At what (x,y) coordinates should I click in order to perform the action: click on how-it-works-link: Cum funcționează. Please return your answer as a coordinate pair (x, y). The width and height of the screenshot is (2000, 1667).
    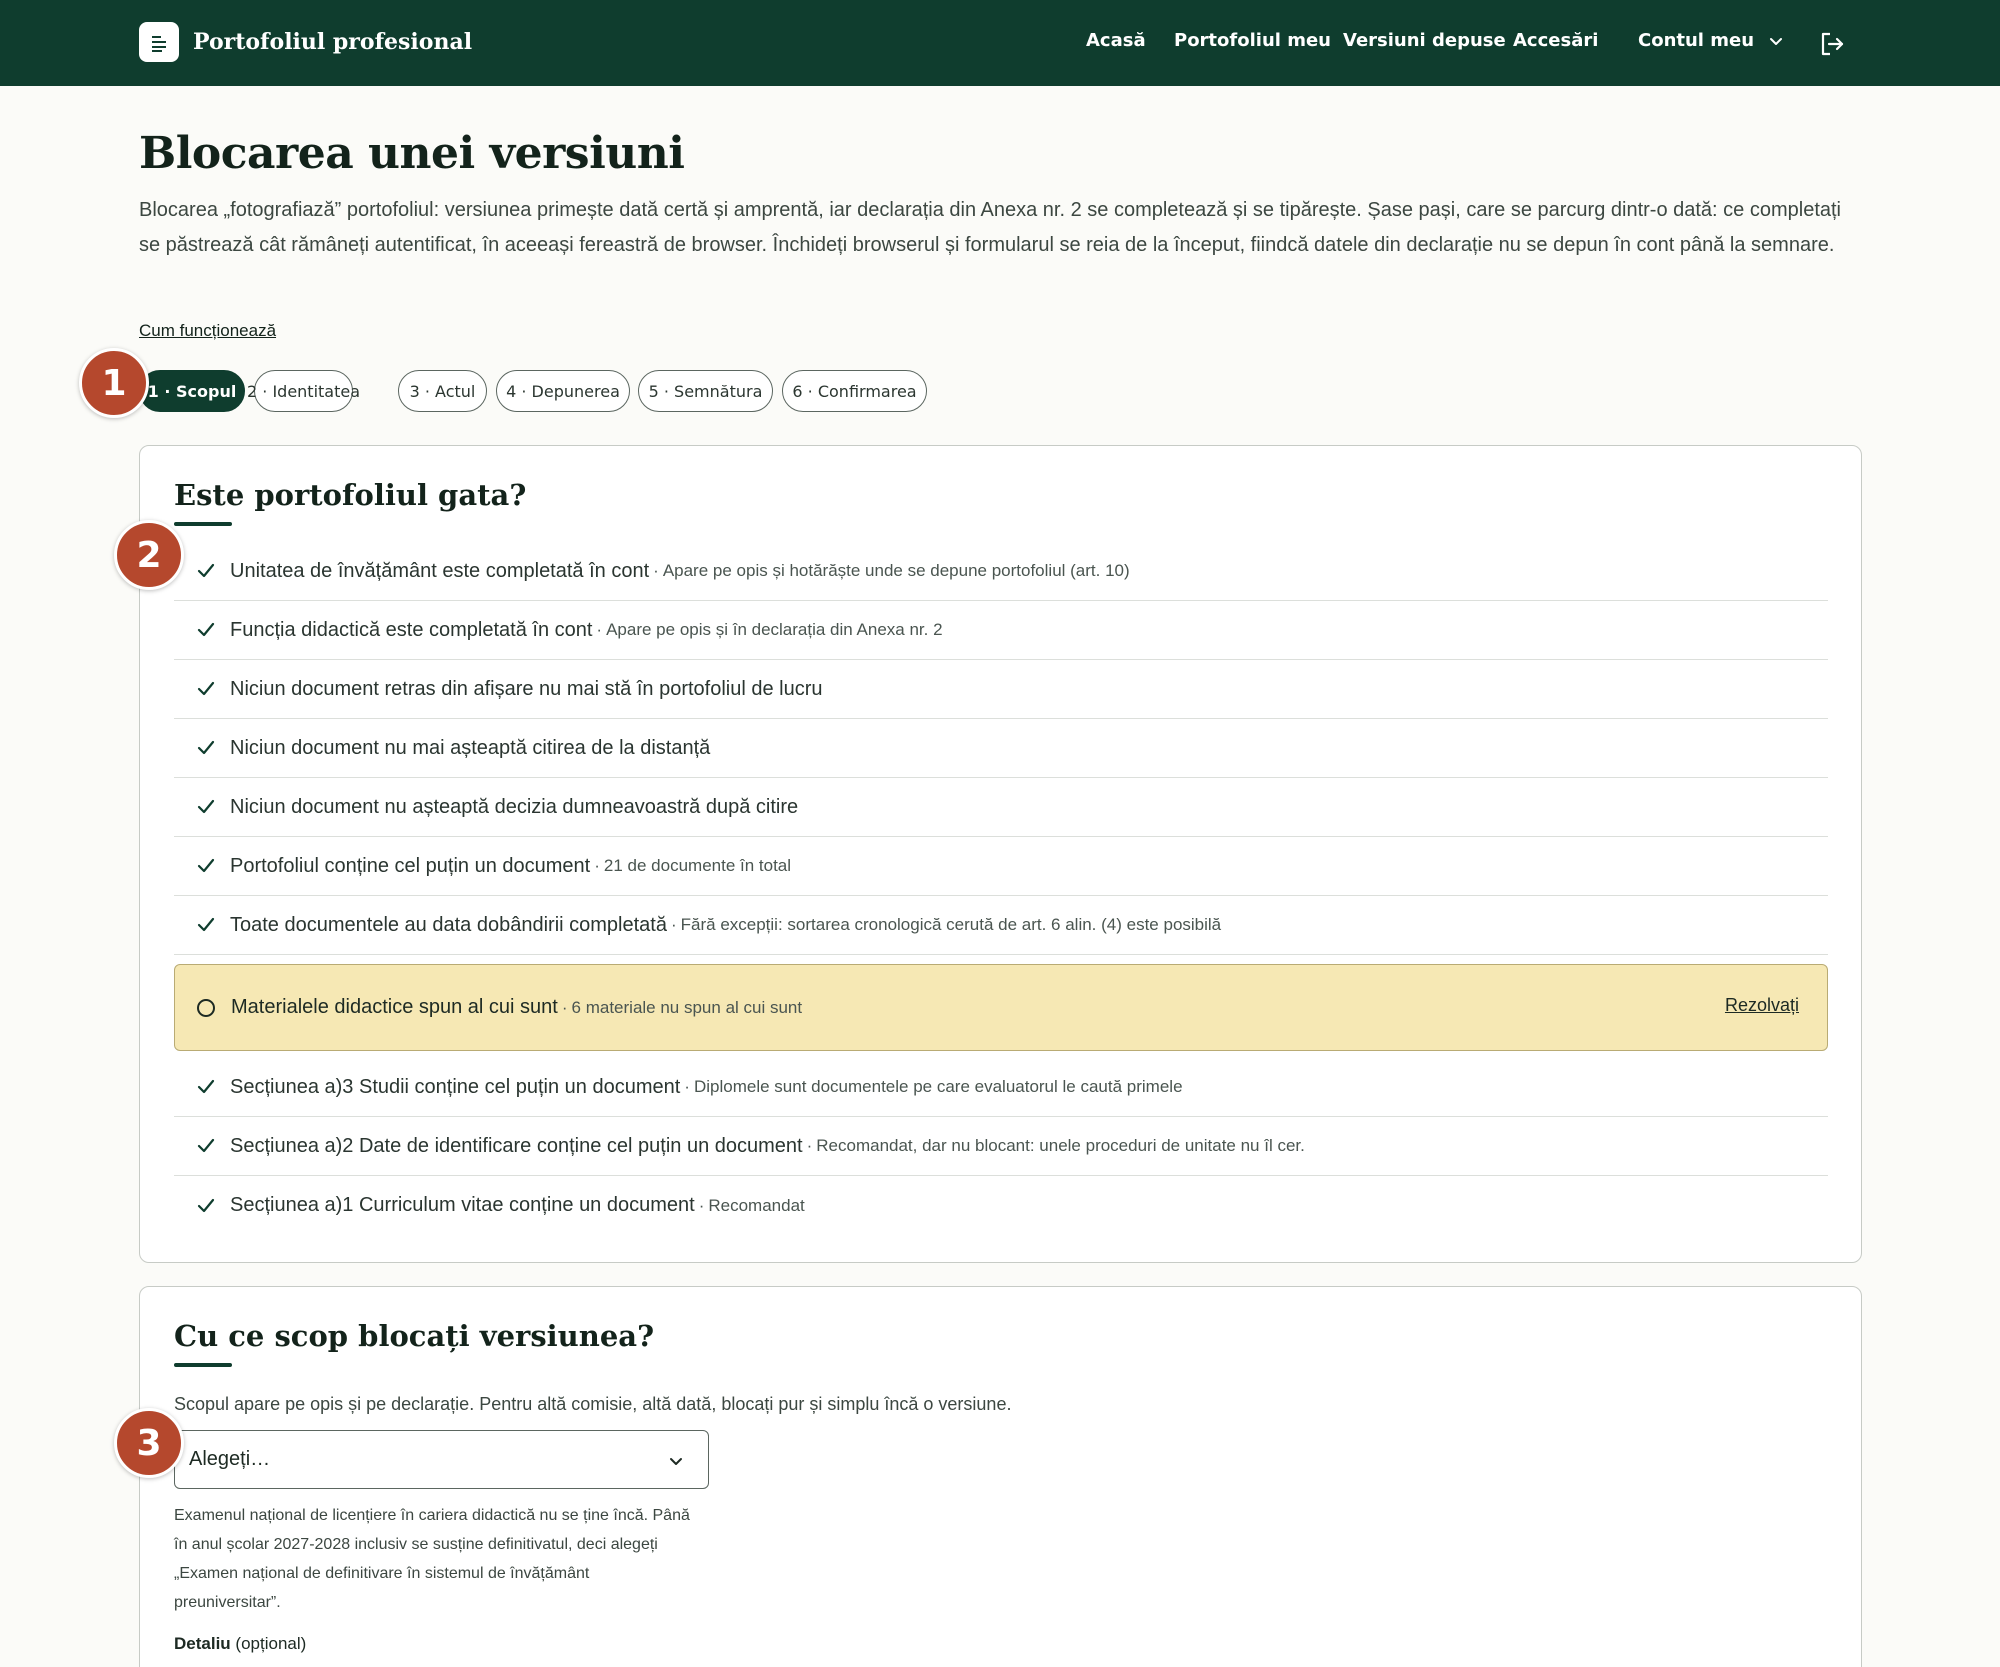
    Looking at the image, I should click on (207, 331).